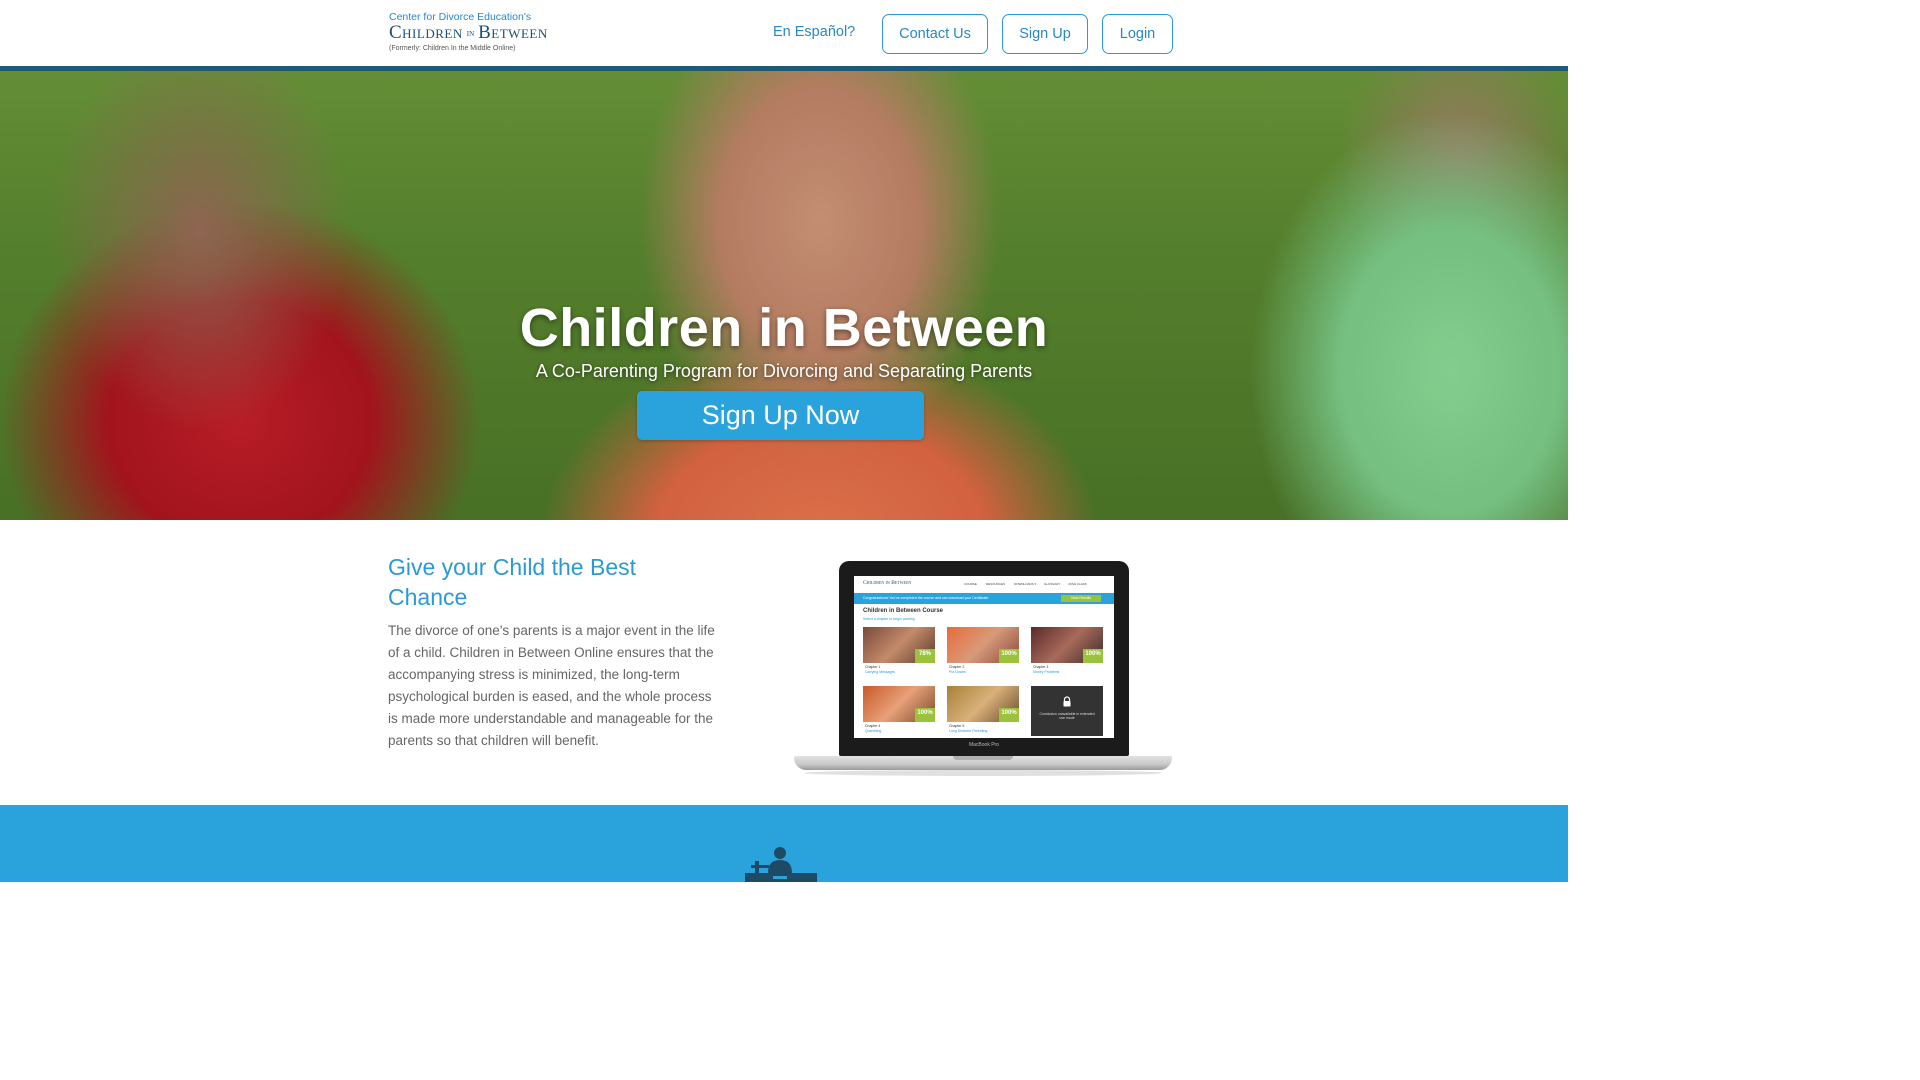 The image size is (1920, 1080). I want to click on mini-logo: Children in Between, so click(887, 583).